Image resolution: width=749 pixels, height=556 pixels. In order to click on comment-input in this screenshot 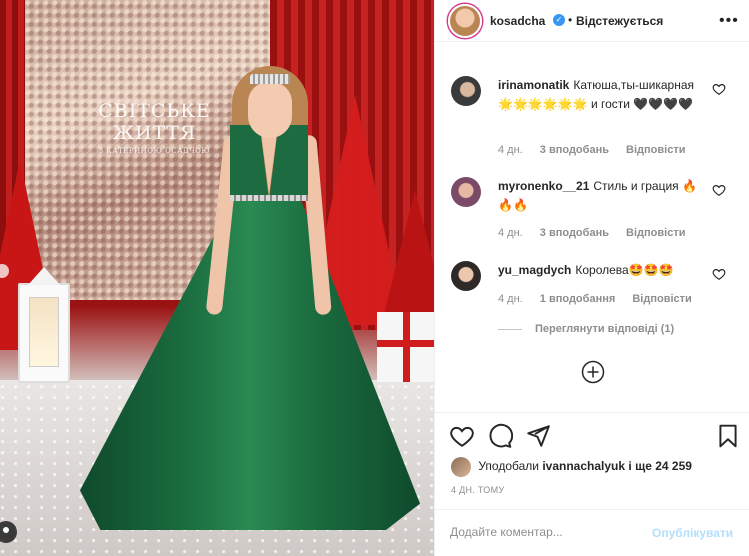, I will do `click(545, 532)`.